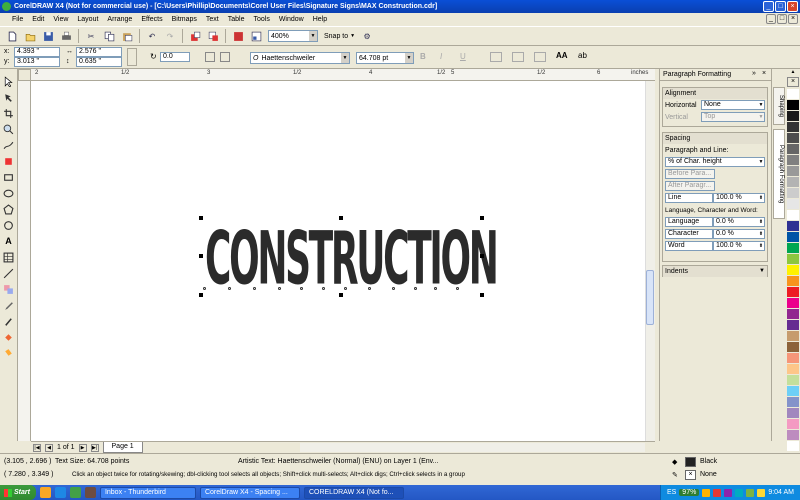  I want to click on horizontal-ruler: 2 1/2 3 1/2 4 1/2 5 1/2 6 inches, so click(343, 75).